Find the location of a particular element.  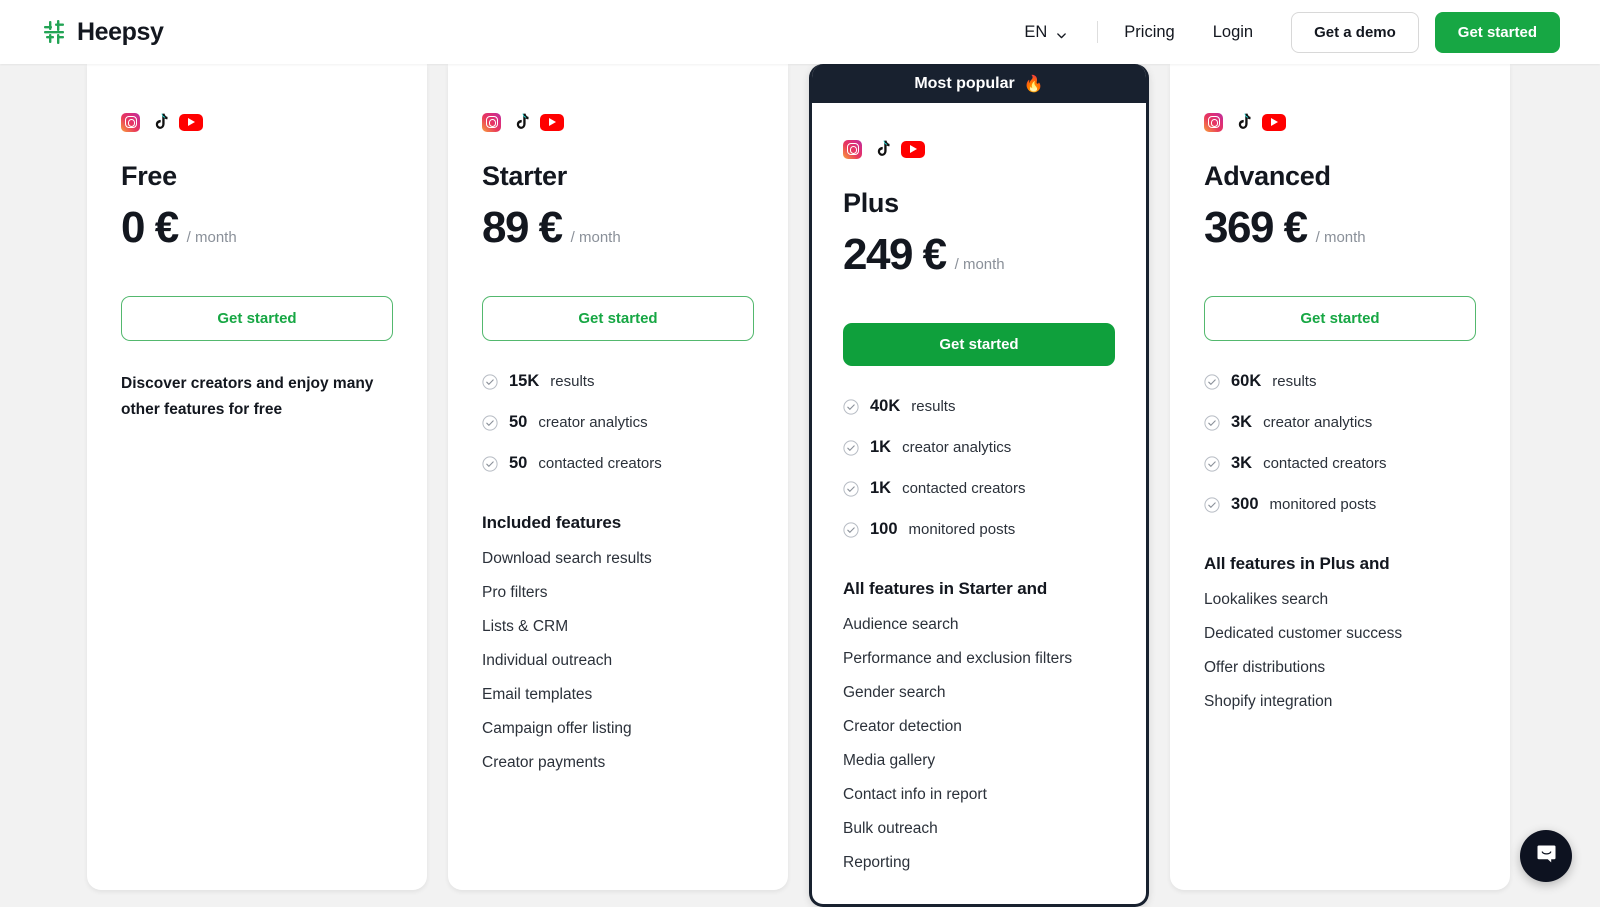

feature-item: Pro filters is located at coordinates (515, 592).